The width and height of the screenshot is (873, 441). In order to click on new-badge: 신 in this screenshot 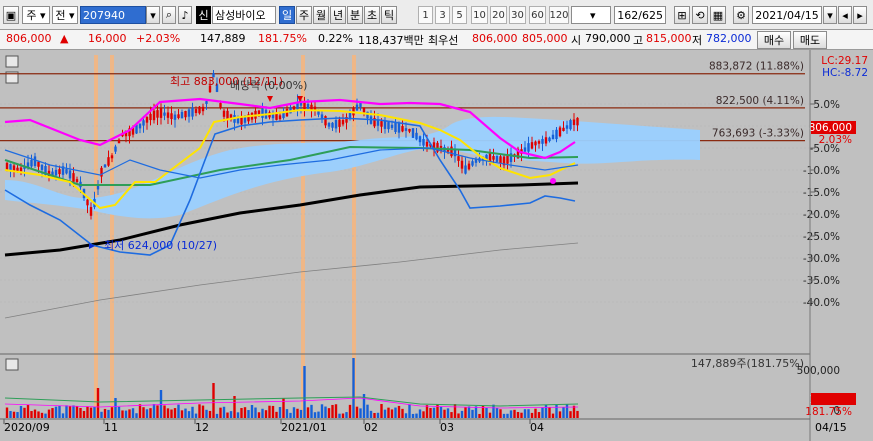, I will do `click(203, 15)`.